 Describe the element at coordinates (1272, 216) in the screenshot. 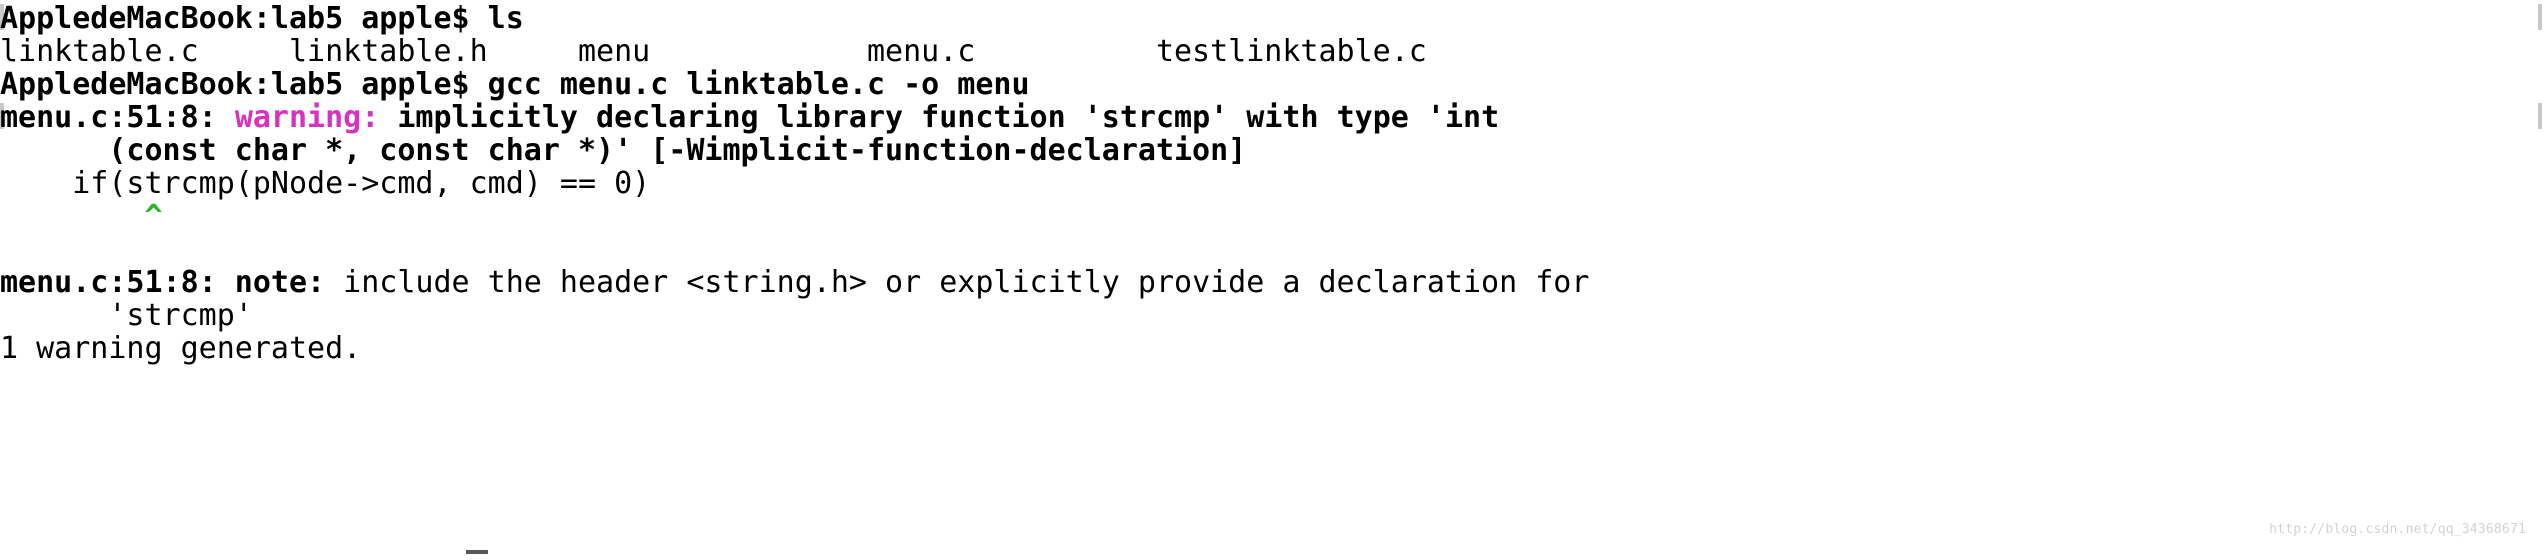

I see `terminal-line-caret: ^` at that location.